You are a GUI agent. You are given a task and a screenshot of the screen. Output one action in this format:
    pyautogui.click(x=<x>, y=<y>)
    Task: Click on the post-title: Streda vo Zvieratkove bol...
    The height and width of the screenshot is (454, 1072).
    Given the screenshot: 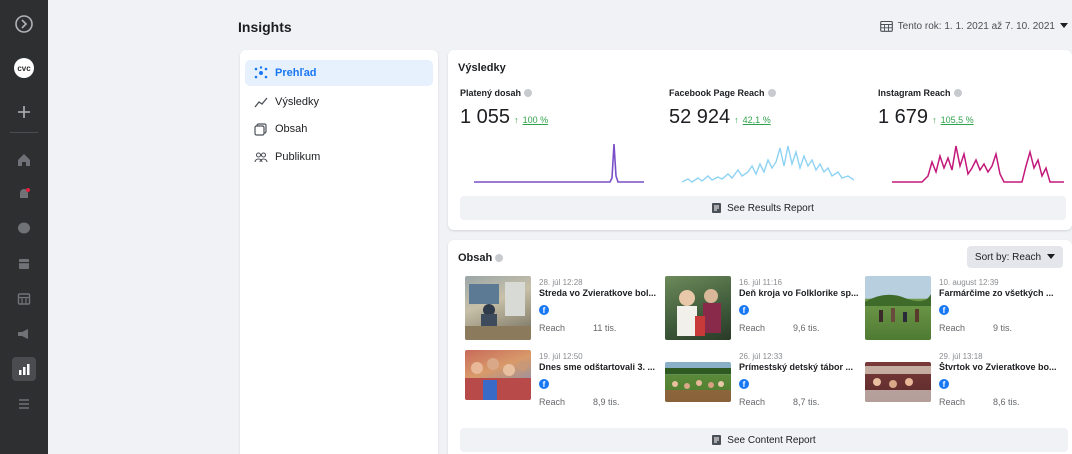 What is the action you would take?
    pyautogui.click(x=601, y=293)
    